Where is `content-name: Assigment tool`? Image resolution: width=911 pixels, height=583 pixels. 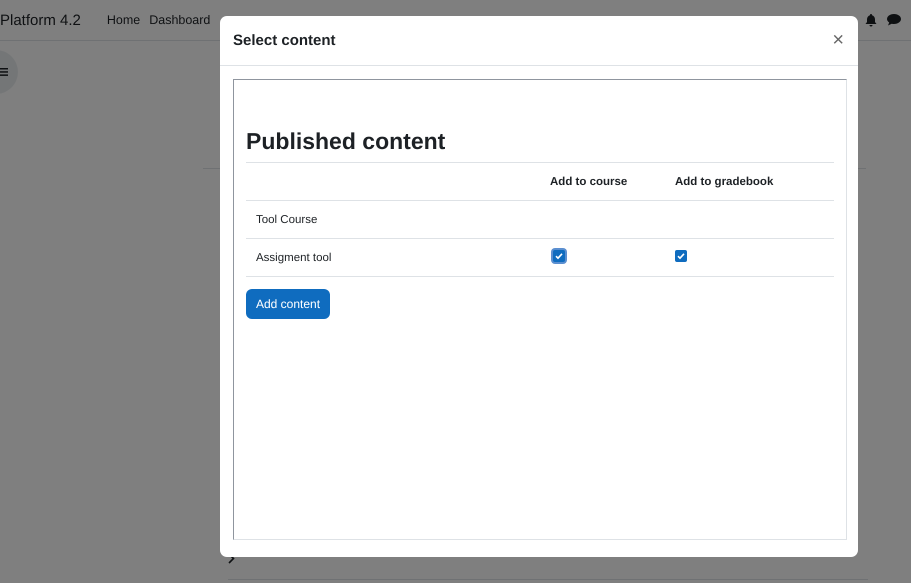
content-name: Assigment tool is located at coordinates (293, 258).